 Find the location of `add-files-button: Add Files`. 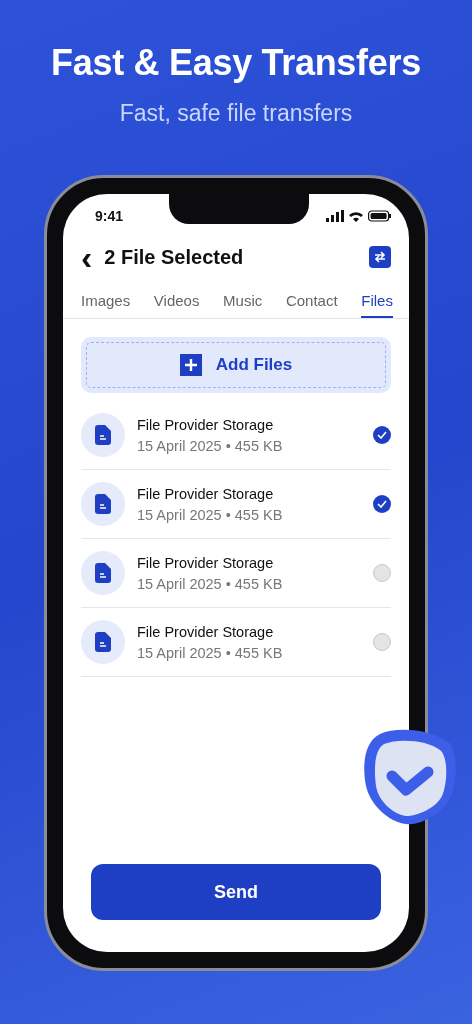

add-files-button: Add Files is located at coordinates (236, 365).